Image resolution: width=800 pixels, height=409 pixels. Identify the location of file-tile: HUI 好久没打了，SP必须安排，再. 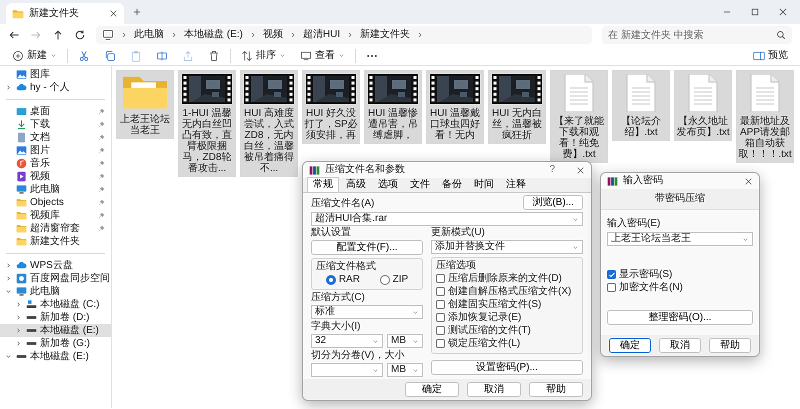
(331, 107).